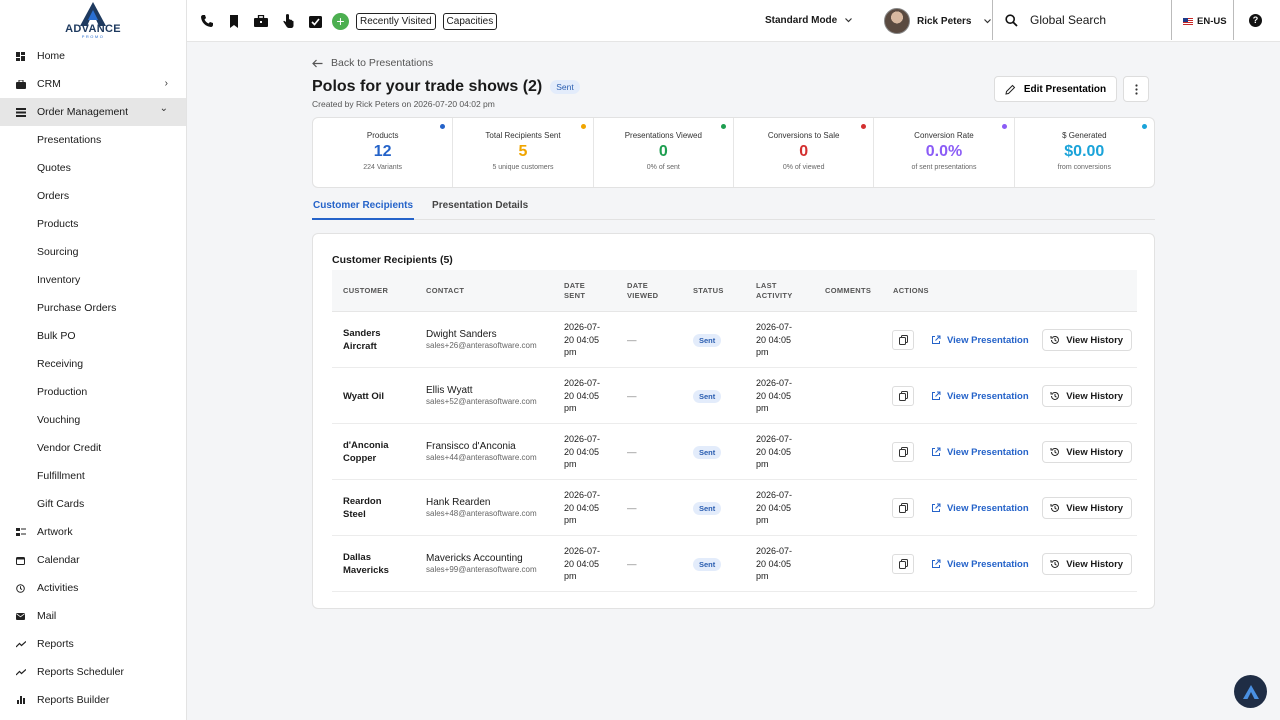  What do you see at coordinates (93, 140) in the screenshot?
I see `sidebar-sub-presentations: Presentations` at bounding box center [93, 140].